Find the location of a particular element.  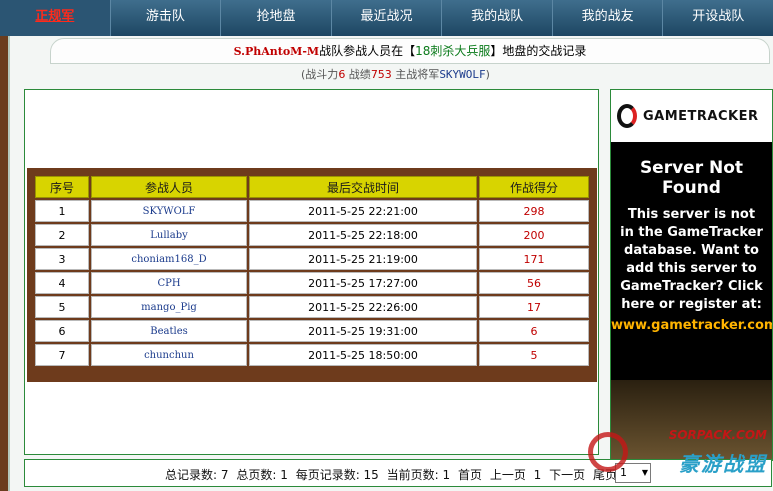

cell-member-link: Lullaby is located at coordinates (169, 235).